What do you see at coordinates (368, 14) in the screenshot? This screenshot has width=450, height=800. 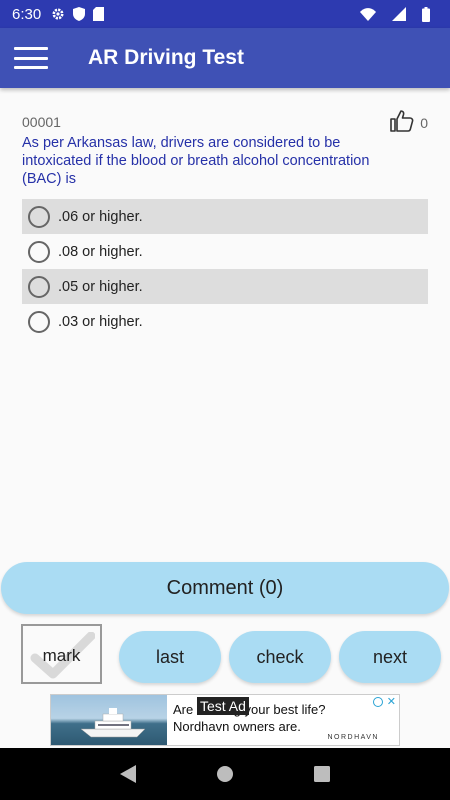 I see `wifi-icon` at bounding box center [368, 14].